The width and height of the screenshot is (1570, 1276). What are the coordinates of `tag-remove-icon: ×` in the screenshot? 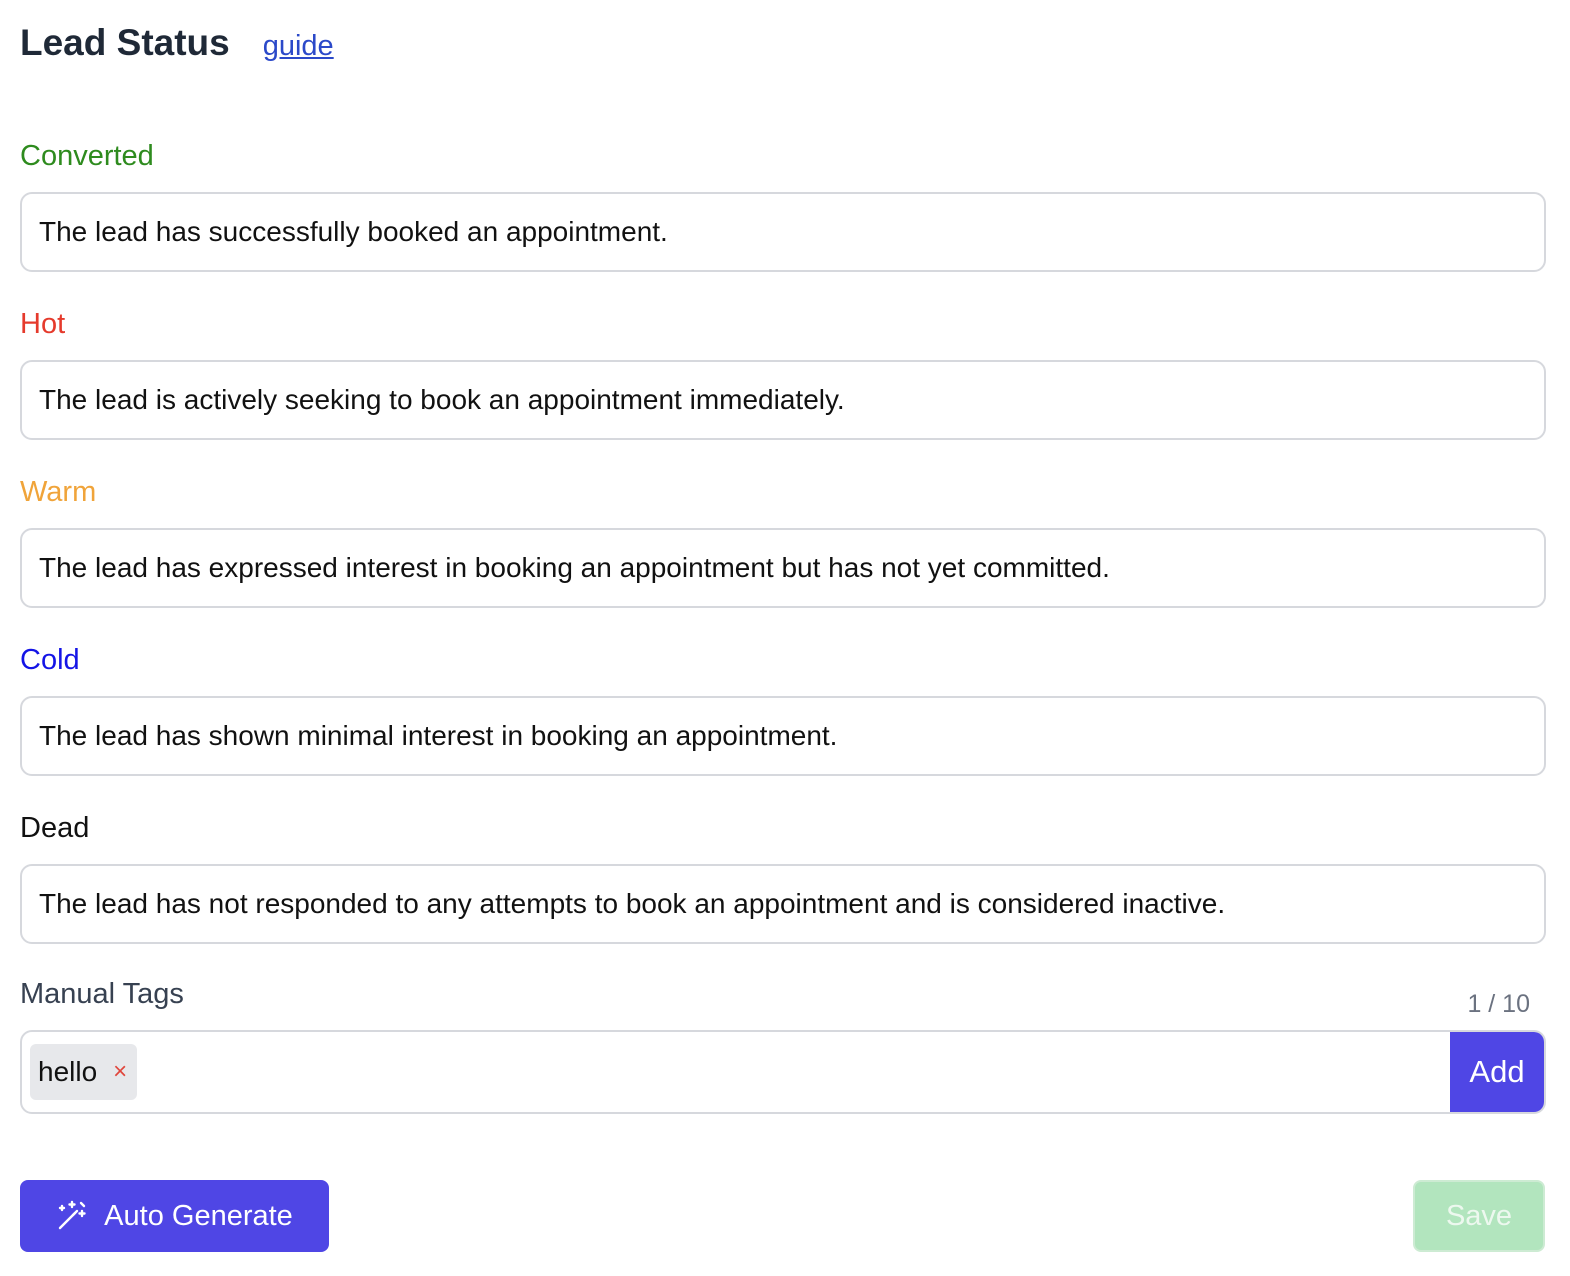 It's located at (120, 1072).